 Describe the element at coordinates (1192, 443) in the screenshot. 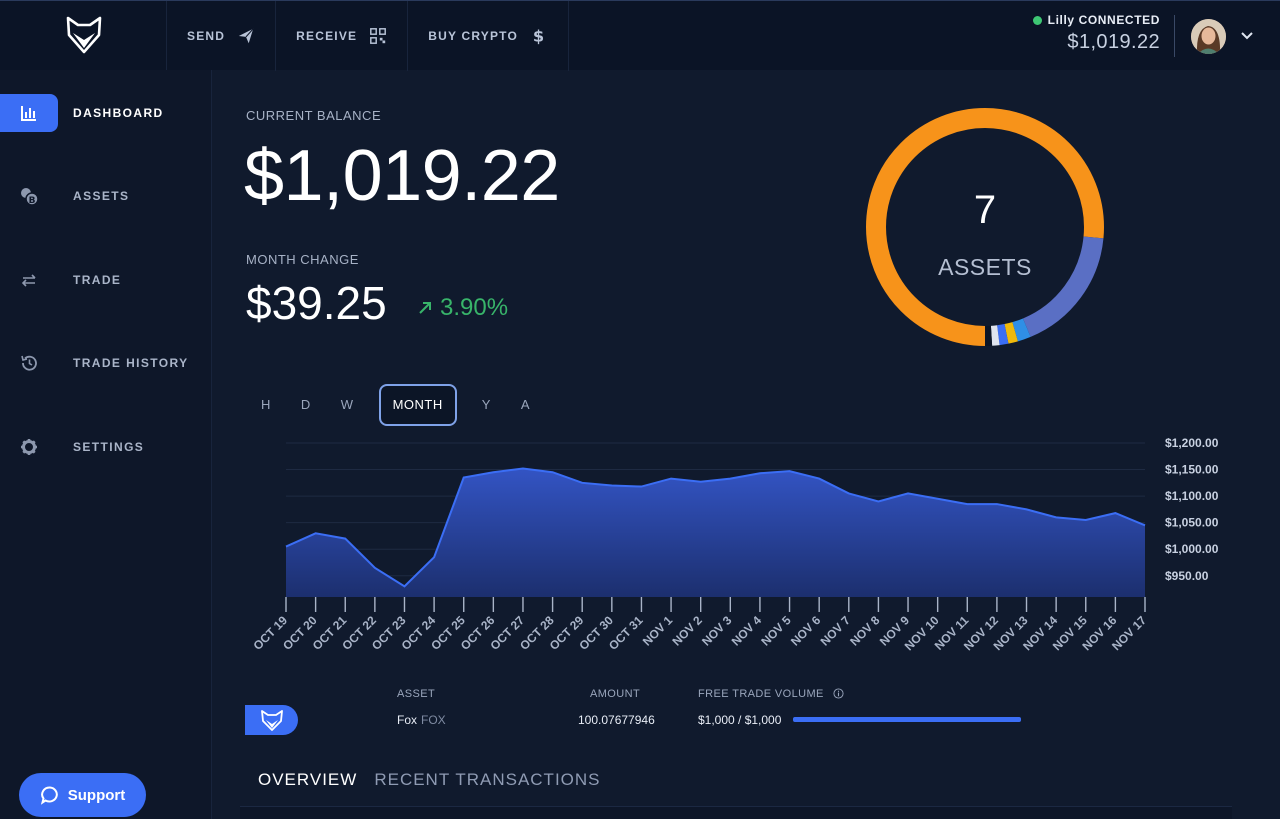

I see `y-tick-label: $1,200.00` at that location.